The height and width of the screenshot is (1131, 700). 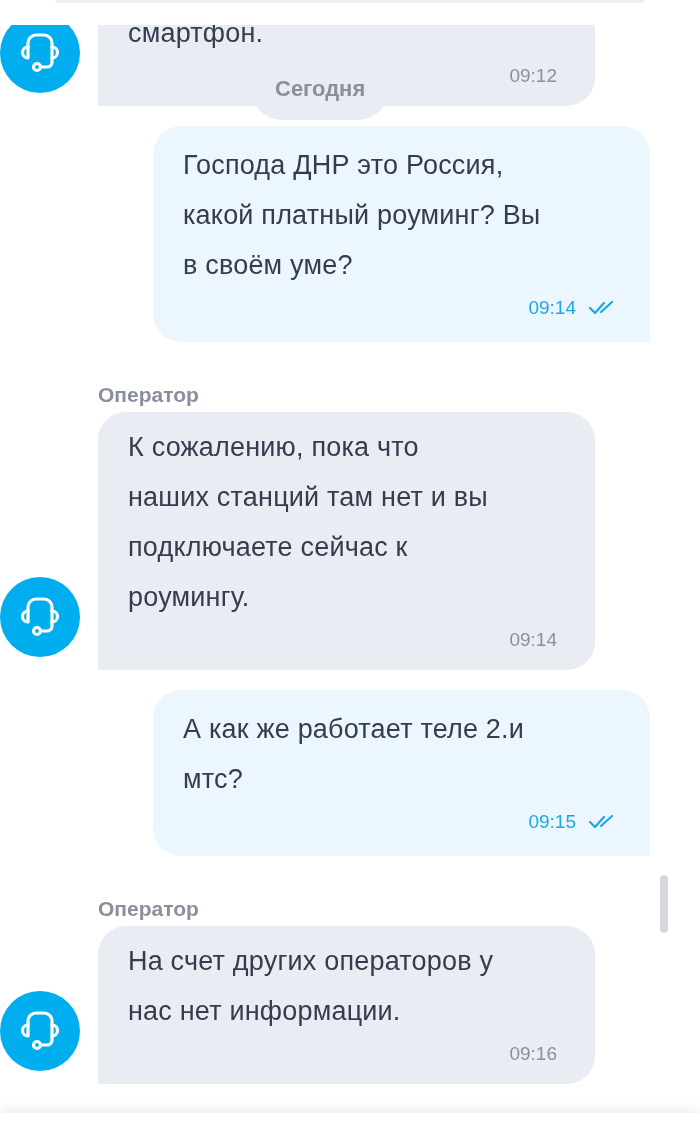 What do you see at coordinates (311, 986) in the screenshot?
I see `message-text: На счет других операторов у нас нет информации.` at bounding box center [311, 986].